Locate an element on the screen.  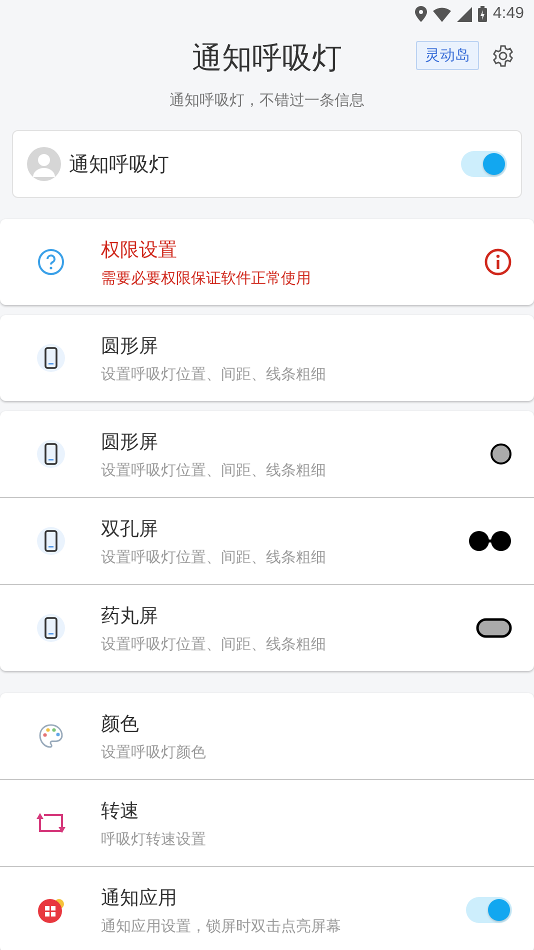
setting-description: 需要必要权限保证软件正常使用 is located at coordinates (206, 278).